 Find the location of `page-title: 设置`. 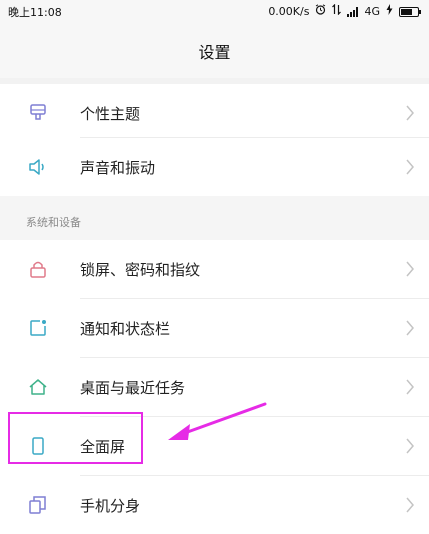

page-title: 设置 is located at coordinates (214, 52).